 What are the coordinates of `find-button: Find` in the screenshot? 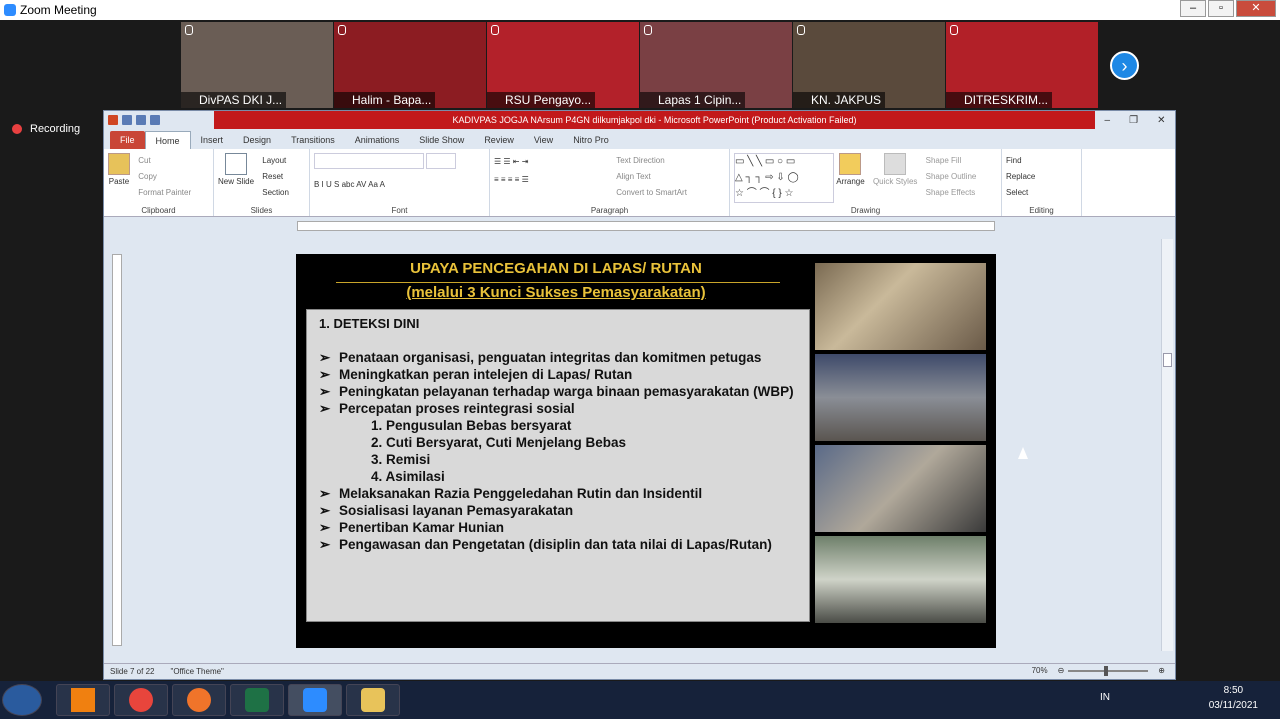 It's located at (1041, 161).